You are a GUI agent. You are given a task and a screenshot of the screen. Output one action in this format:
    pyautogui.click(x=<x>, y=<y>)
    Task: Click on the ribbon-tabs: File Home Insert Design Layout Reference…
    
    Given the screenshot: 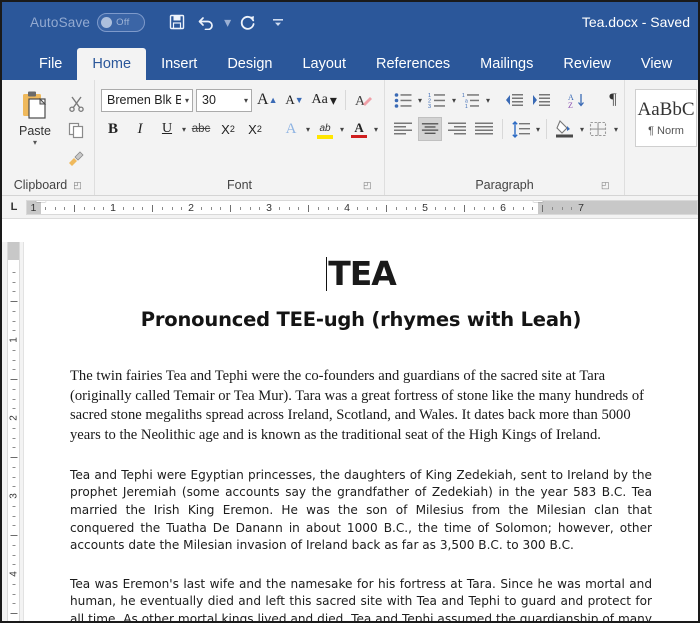 What is the action you would take?
    pyautogui.click(x=350, y=61)
    